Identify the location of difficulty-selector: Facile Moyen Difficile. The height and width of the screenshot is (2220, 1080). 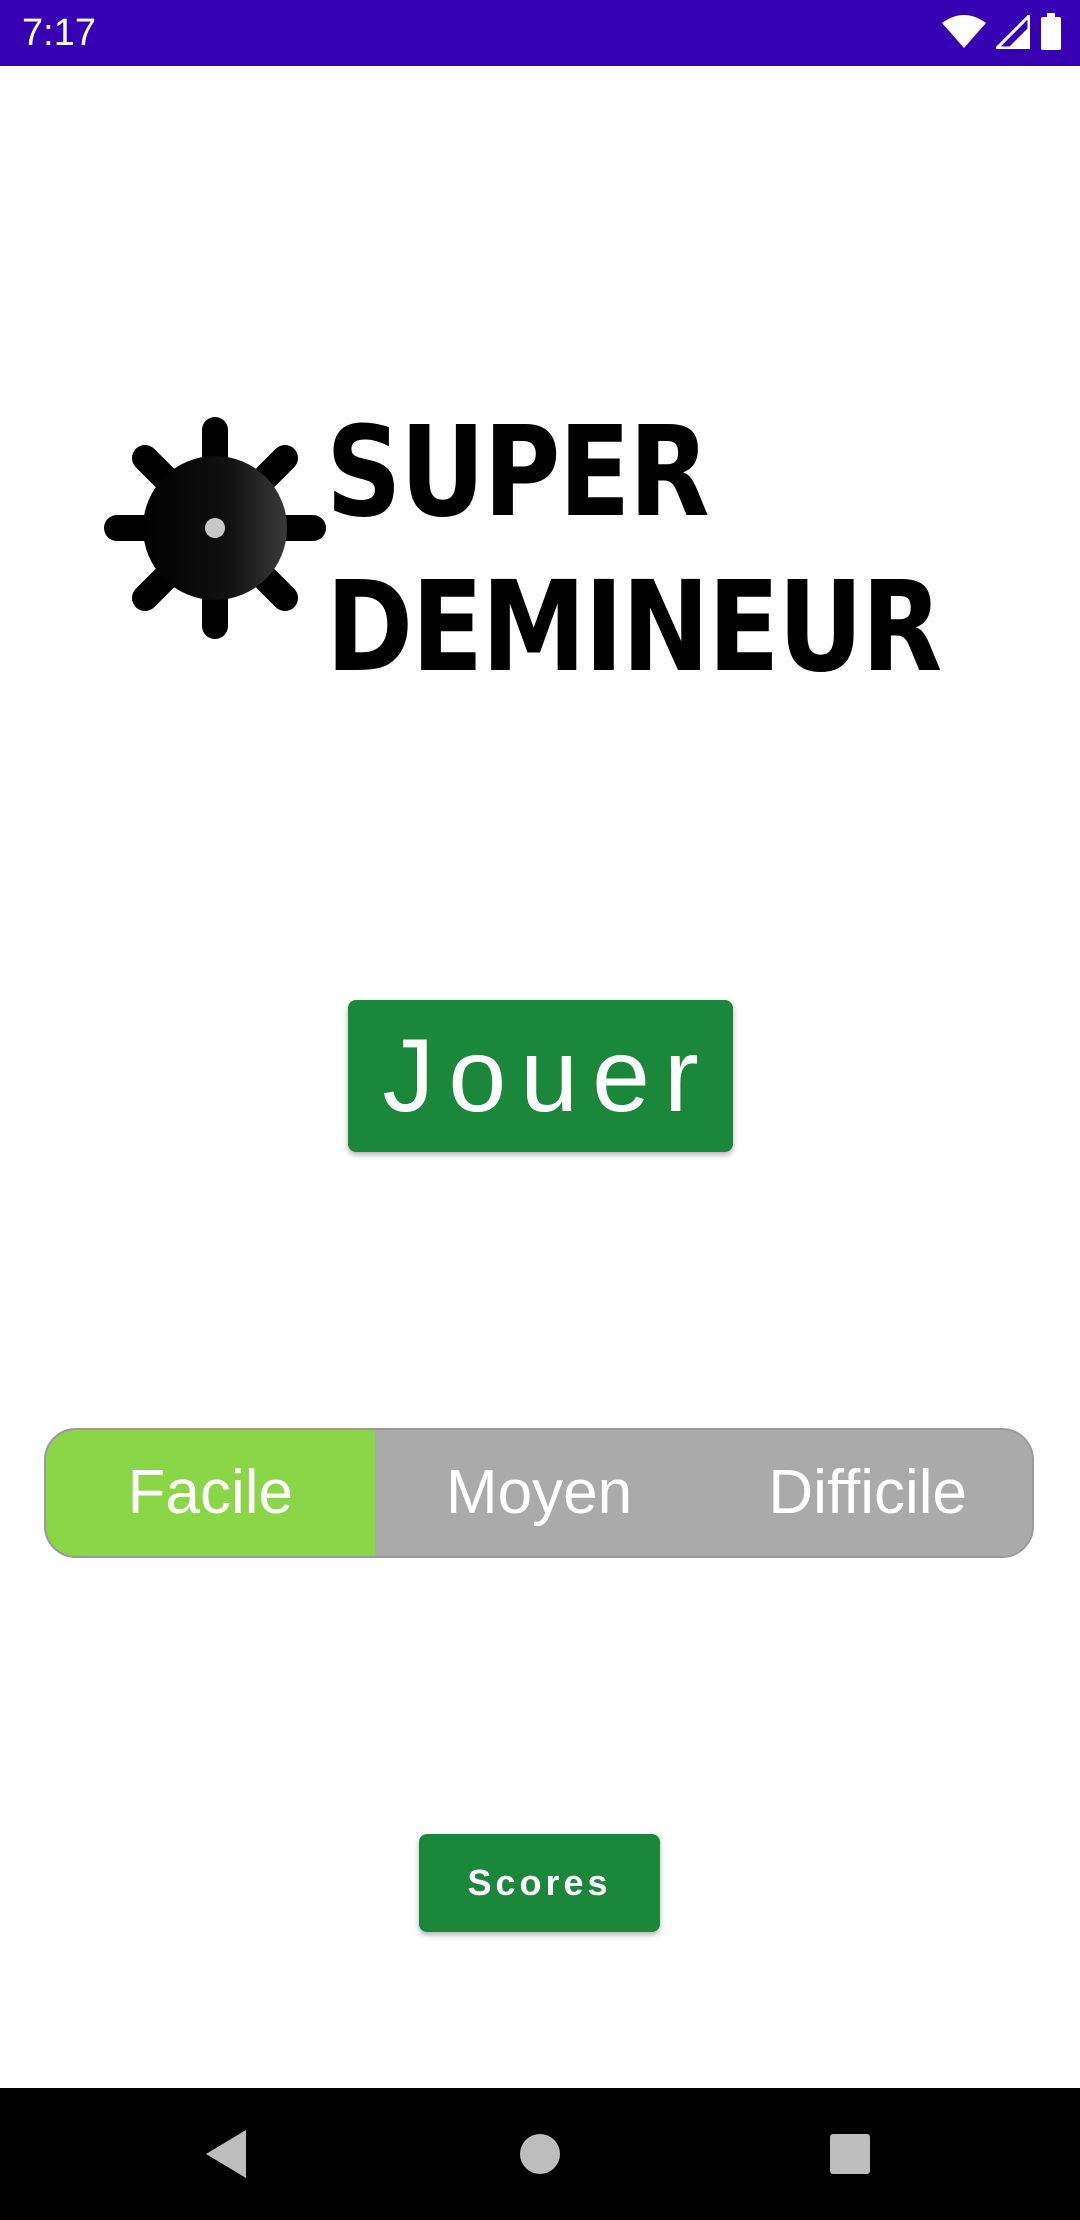
(539, 1493).